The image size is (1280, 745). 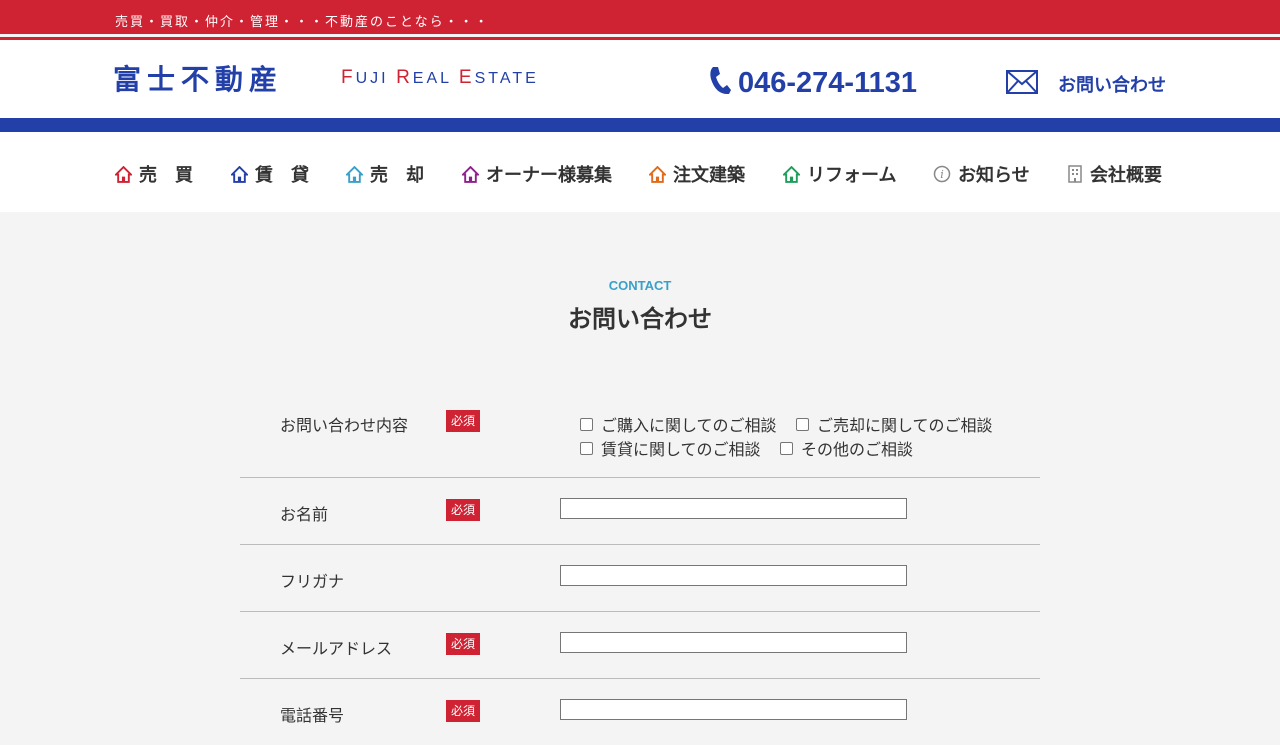 What do you see at coordinates (312, 715) in the screenshot?
I see `field-label: 電話番号` at bounding box center [312, 715].